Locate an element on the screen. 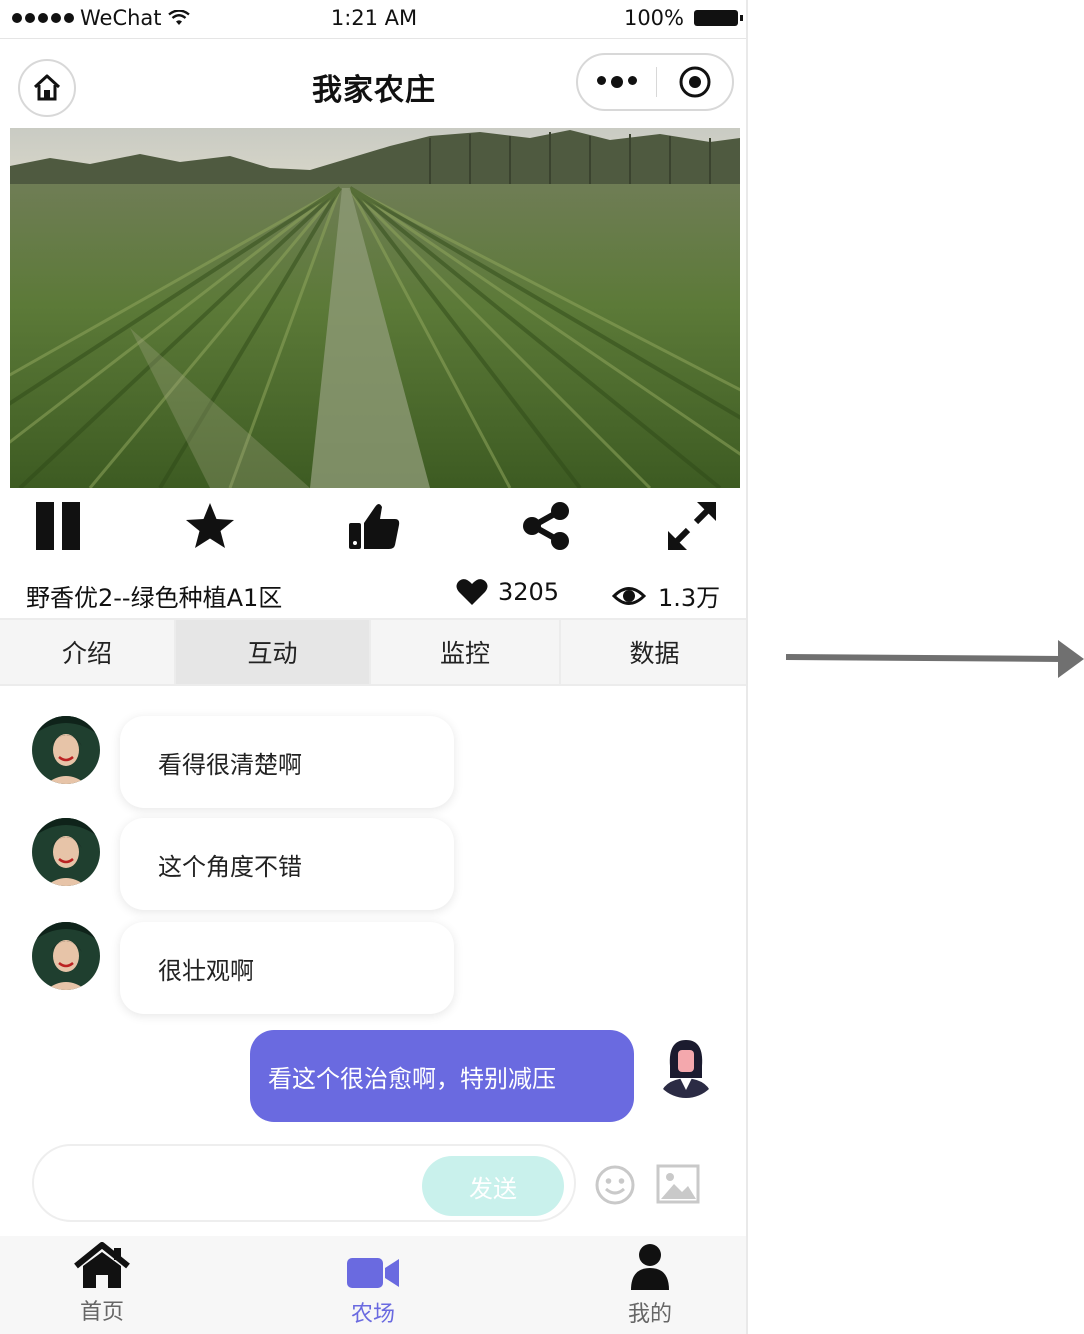 This screenshot has height=1334, width=1084. chat-message-self: 看这个很治愈啊，特别减压 is located at coordinates (373, 1077).